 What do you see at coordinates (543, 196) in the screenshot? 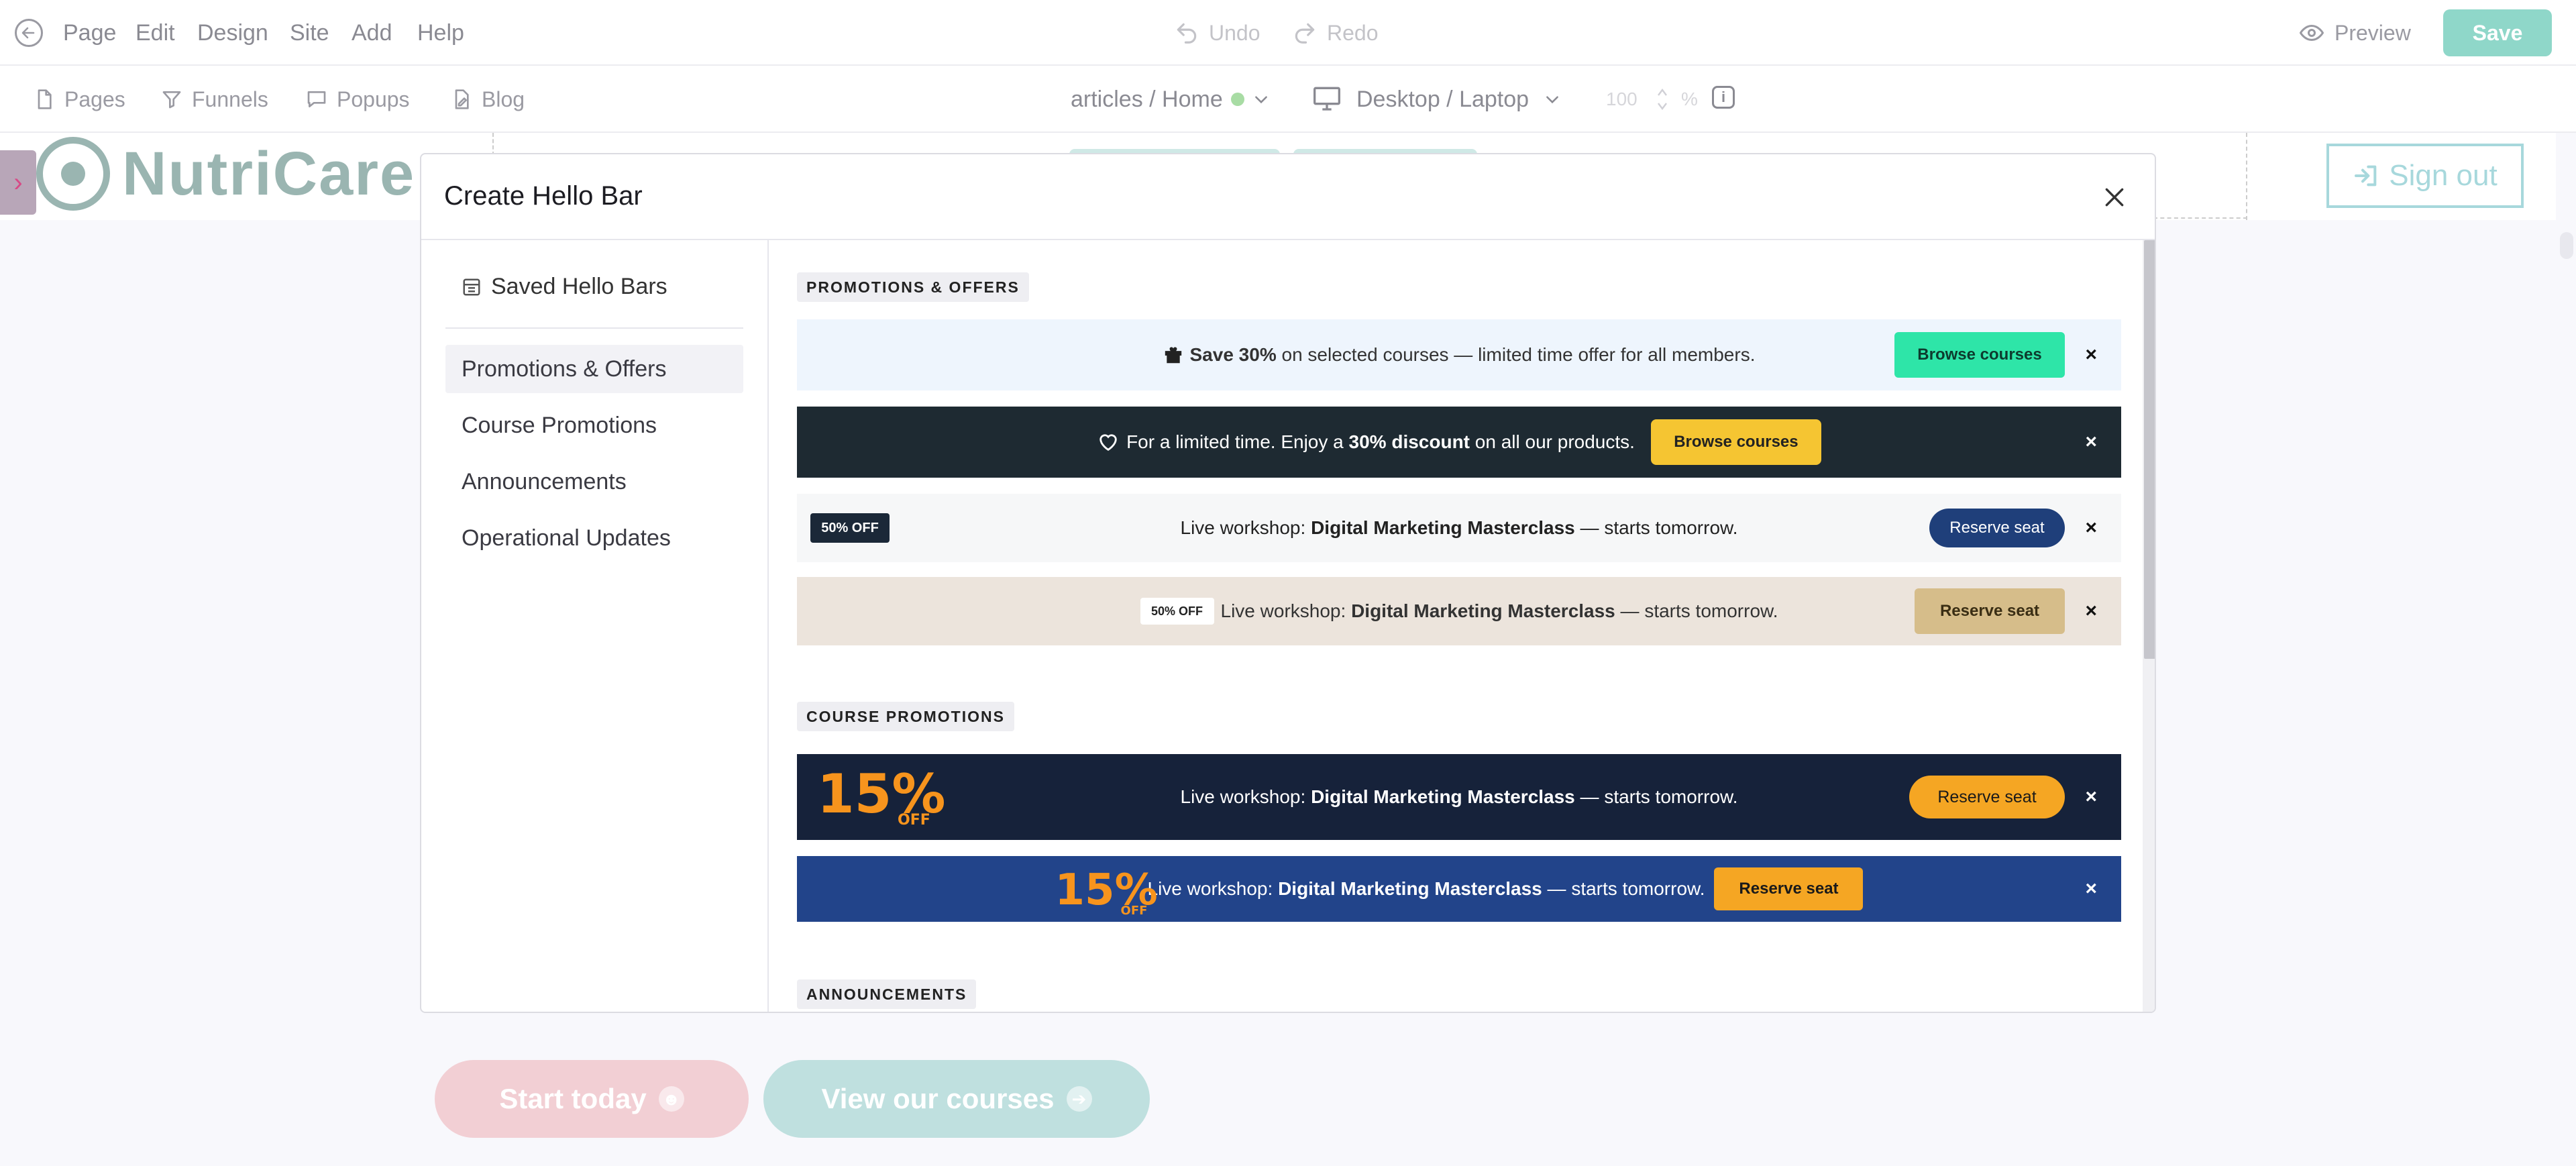
I see `dialog-title: Create Hello Bar` at bounding box center [543, 196].